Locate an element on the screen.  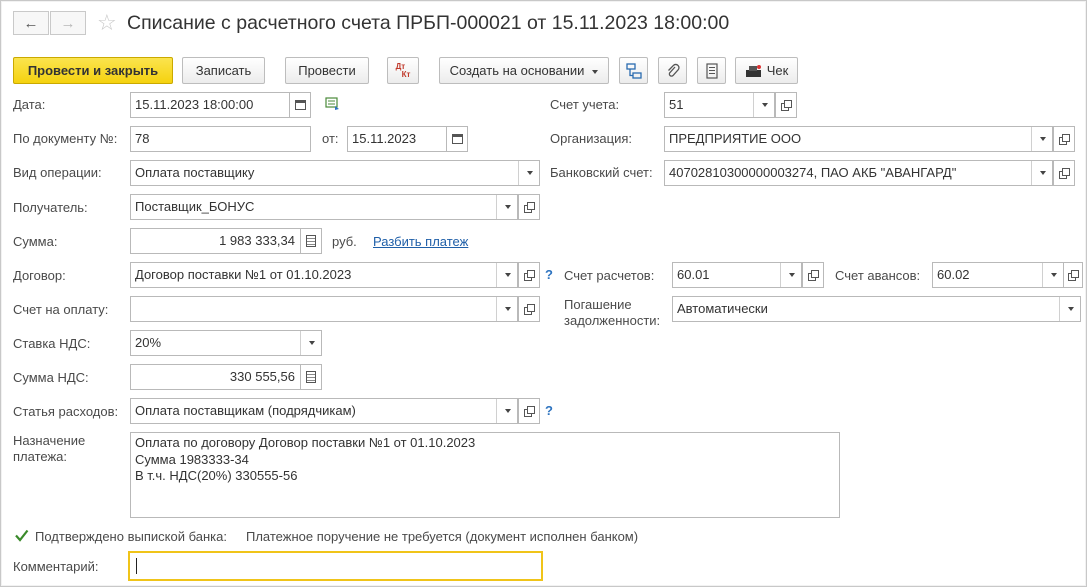
contract-dropdown-button is located at coordinates (506, 275).